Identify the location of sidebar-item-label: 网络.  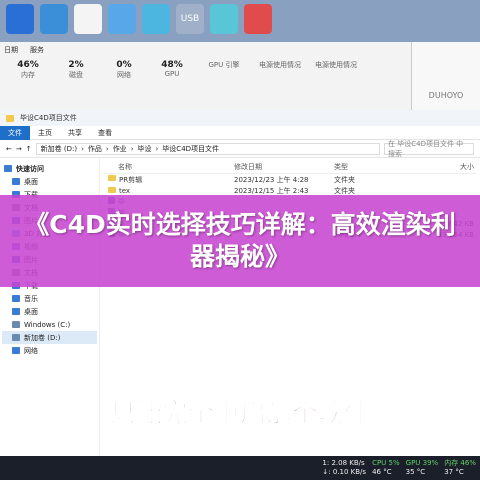
(31, 350).